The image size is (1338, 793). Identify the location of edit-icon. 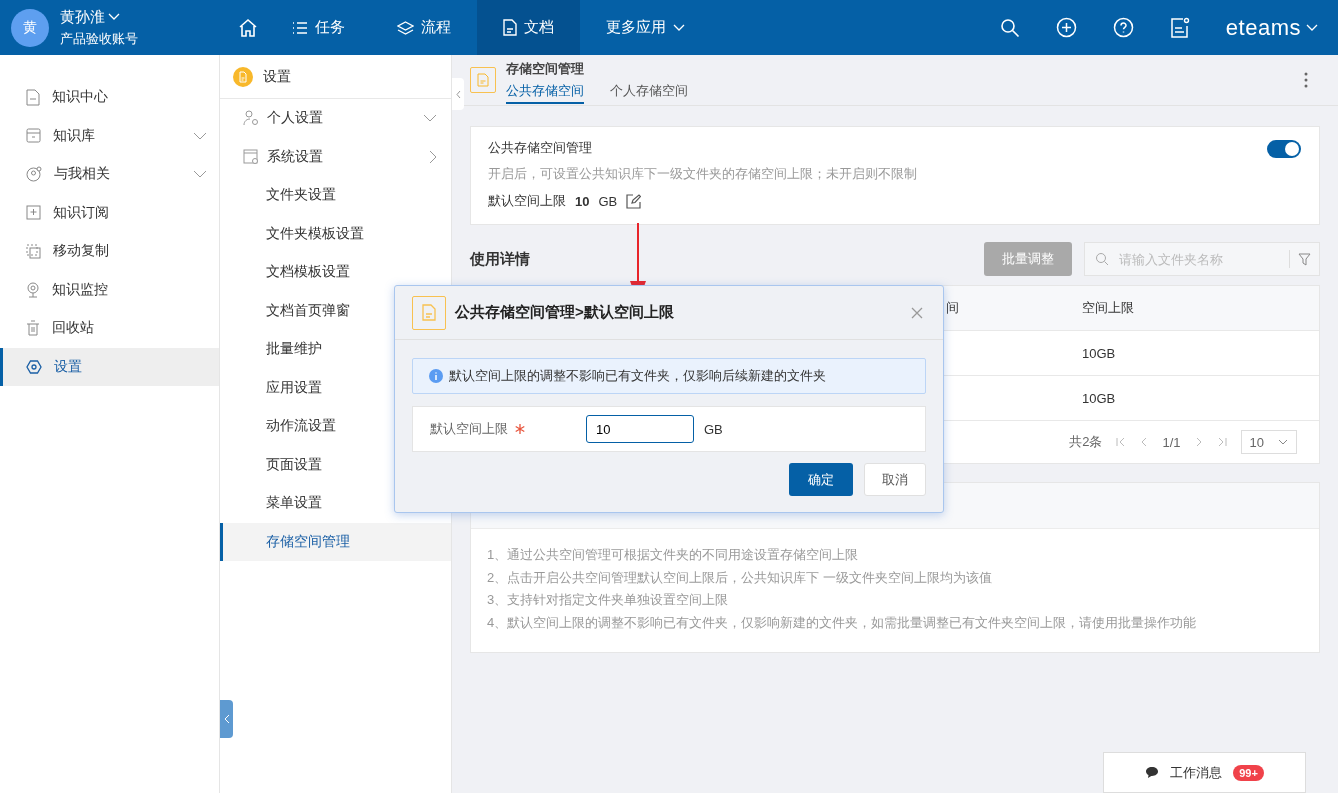
(634, 201).